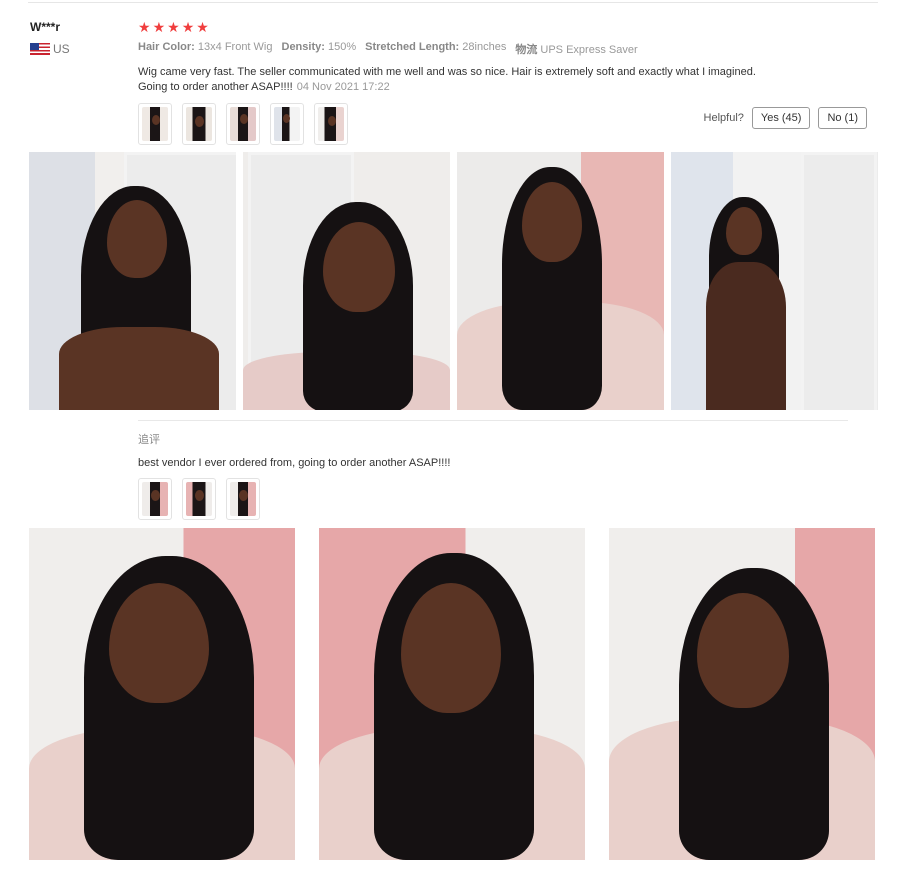 This screenshot has height=869, width=900. Describe the element at coordinates (343, 87) in the screenshot. I see `review-date: 04 Nov 2021 17:22` at that location.